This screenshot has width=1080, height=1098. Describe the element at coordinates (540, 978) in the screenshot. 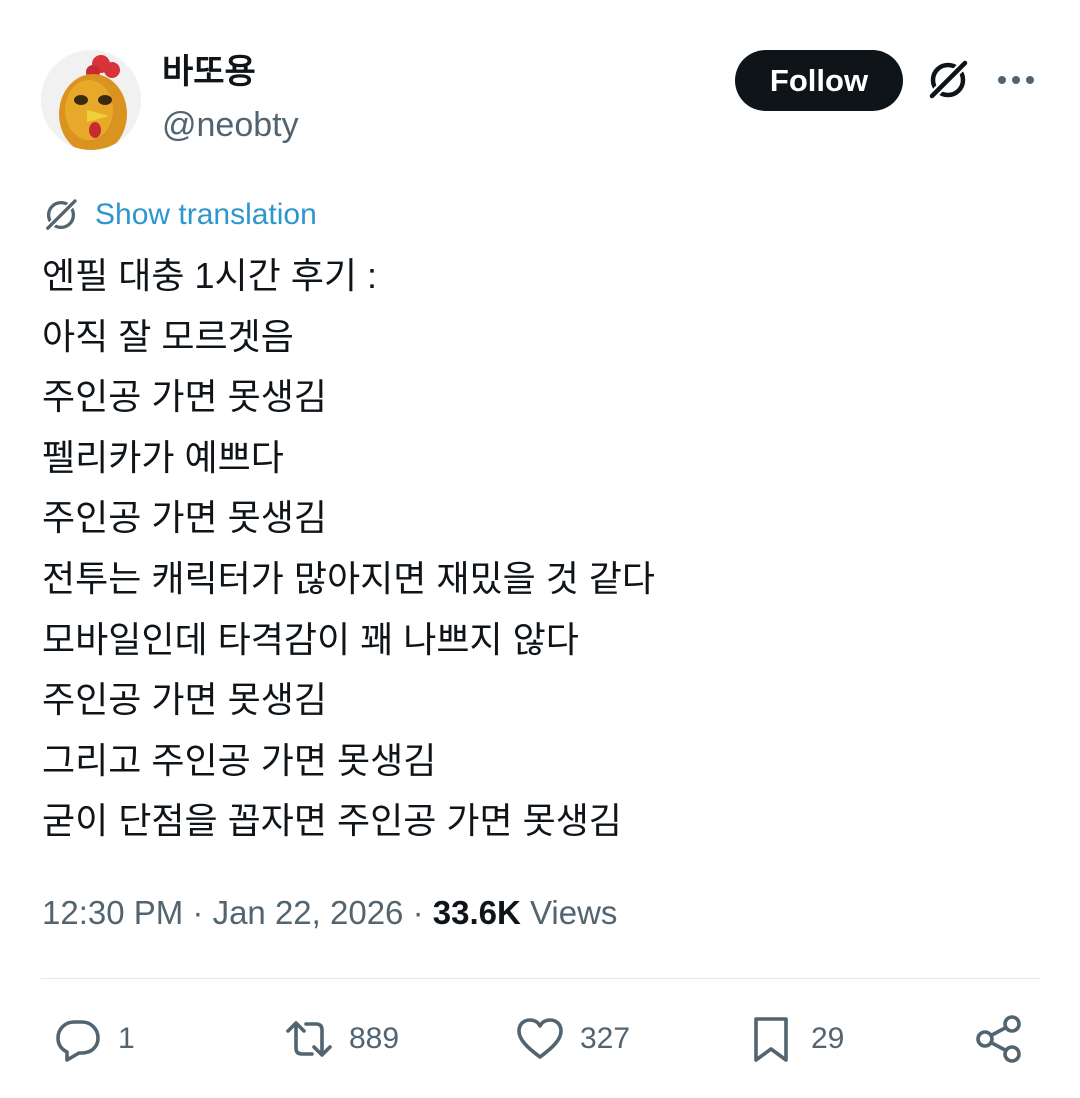

I see `divider` at that location.